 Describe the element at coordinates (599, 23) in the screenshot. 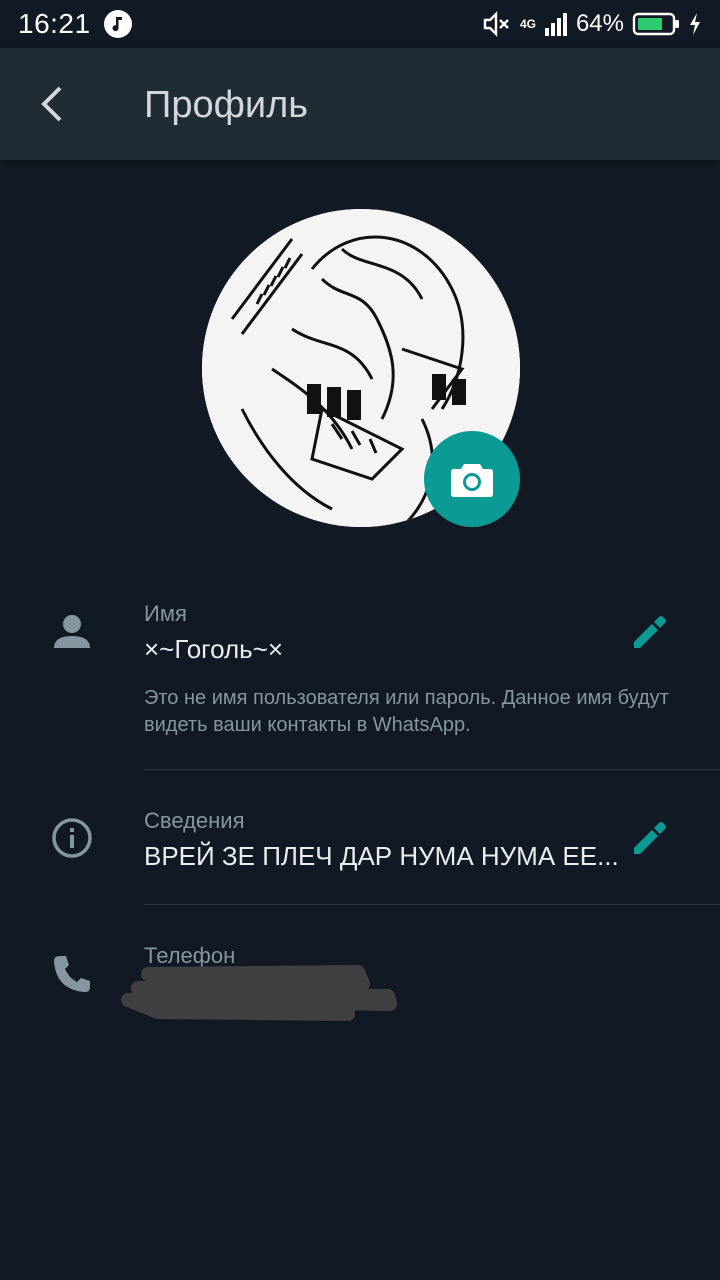

I see `battery-percent: 64%` at that location.